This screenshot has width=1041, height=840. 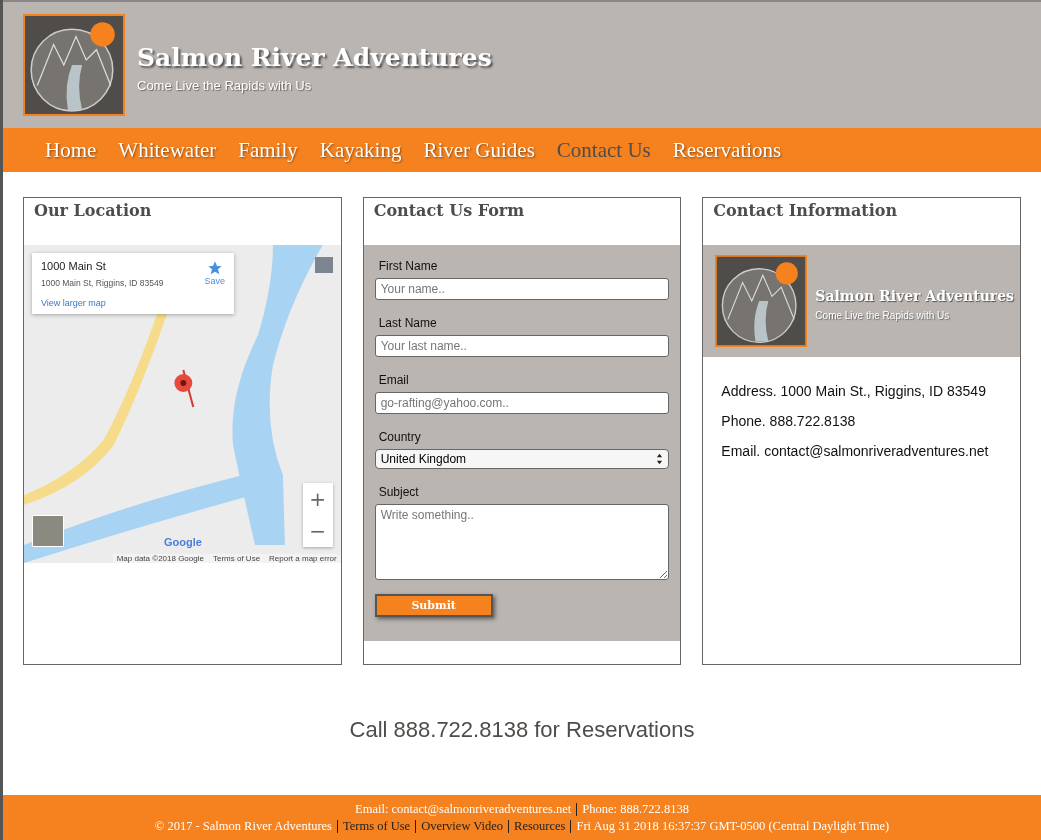 What do you see at coordinates (522, 403) in the screenshot?
I see `input-field: go-rafting@yahoo.com..` at bounding box center [522, 403].